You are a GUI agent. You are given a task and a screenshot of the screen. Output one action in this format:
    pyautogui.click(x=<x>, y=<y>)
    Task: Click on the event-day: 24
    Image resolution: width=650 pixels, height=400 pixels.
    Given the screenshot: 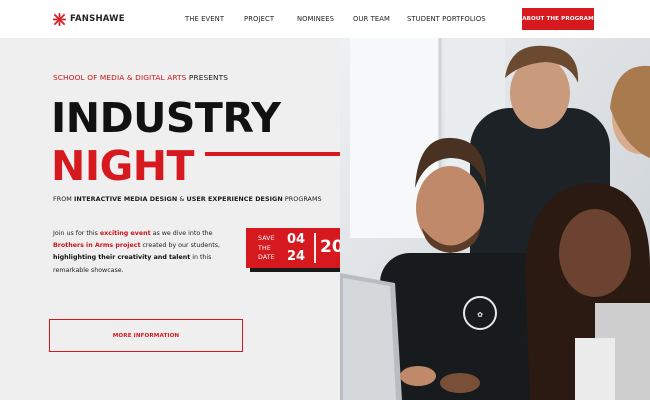 What is the action you would take?
    pyautogui.click(x=296, y=256)
    